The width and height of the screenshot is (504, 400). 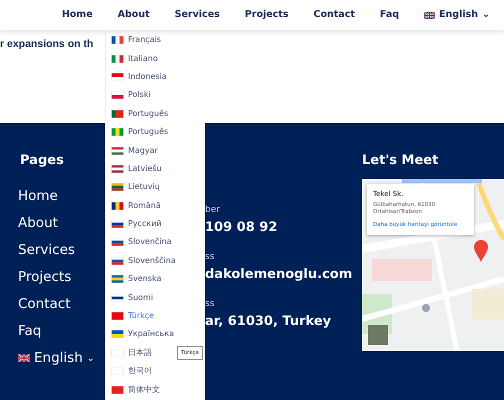 What do you see at coordinates (61, 196) in the screenshot?
I see `footer-link: Home` at bounding box center [61, 196].